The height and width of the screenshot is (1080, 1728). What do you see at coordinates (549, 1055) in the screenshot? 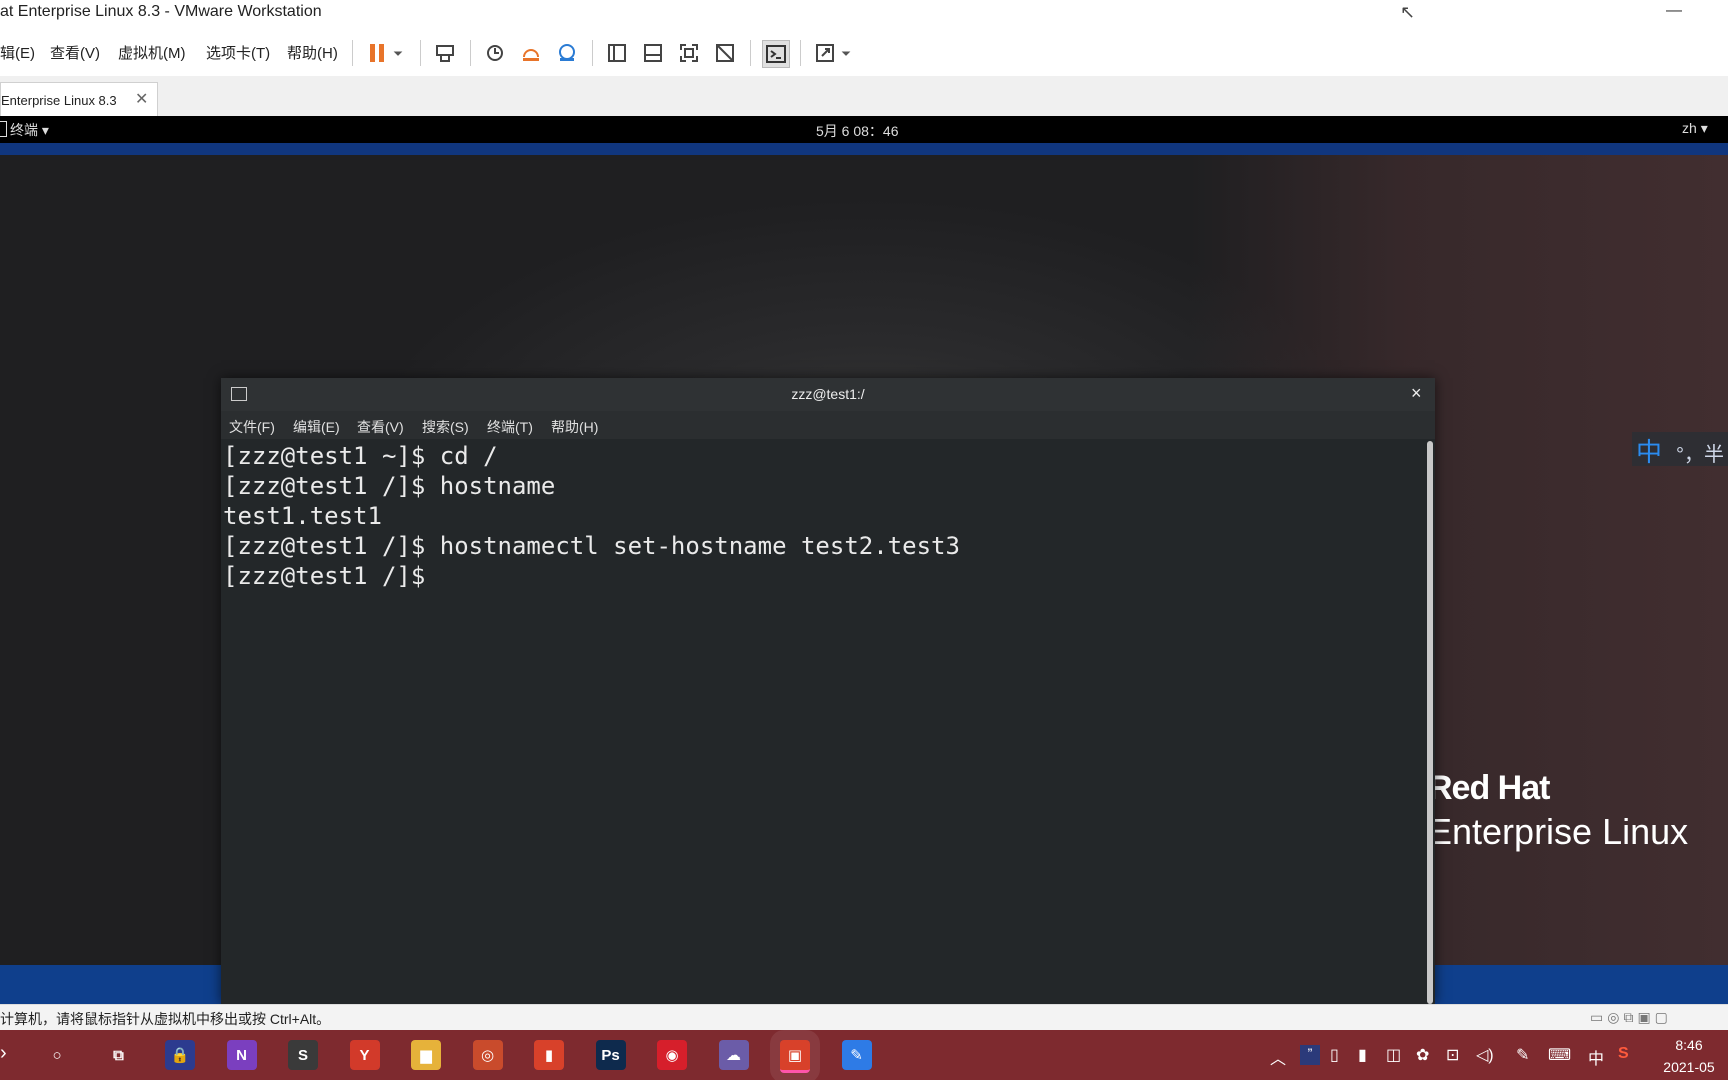
I see `office-icon: ▮` at bounding box center [549, 1055].